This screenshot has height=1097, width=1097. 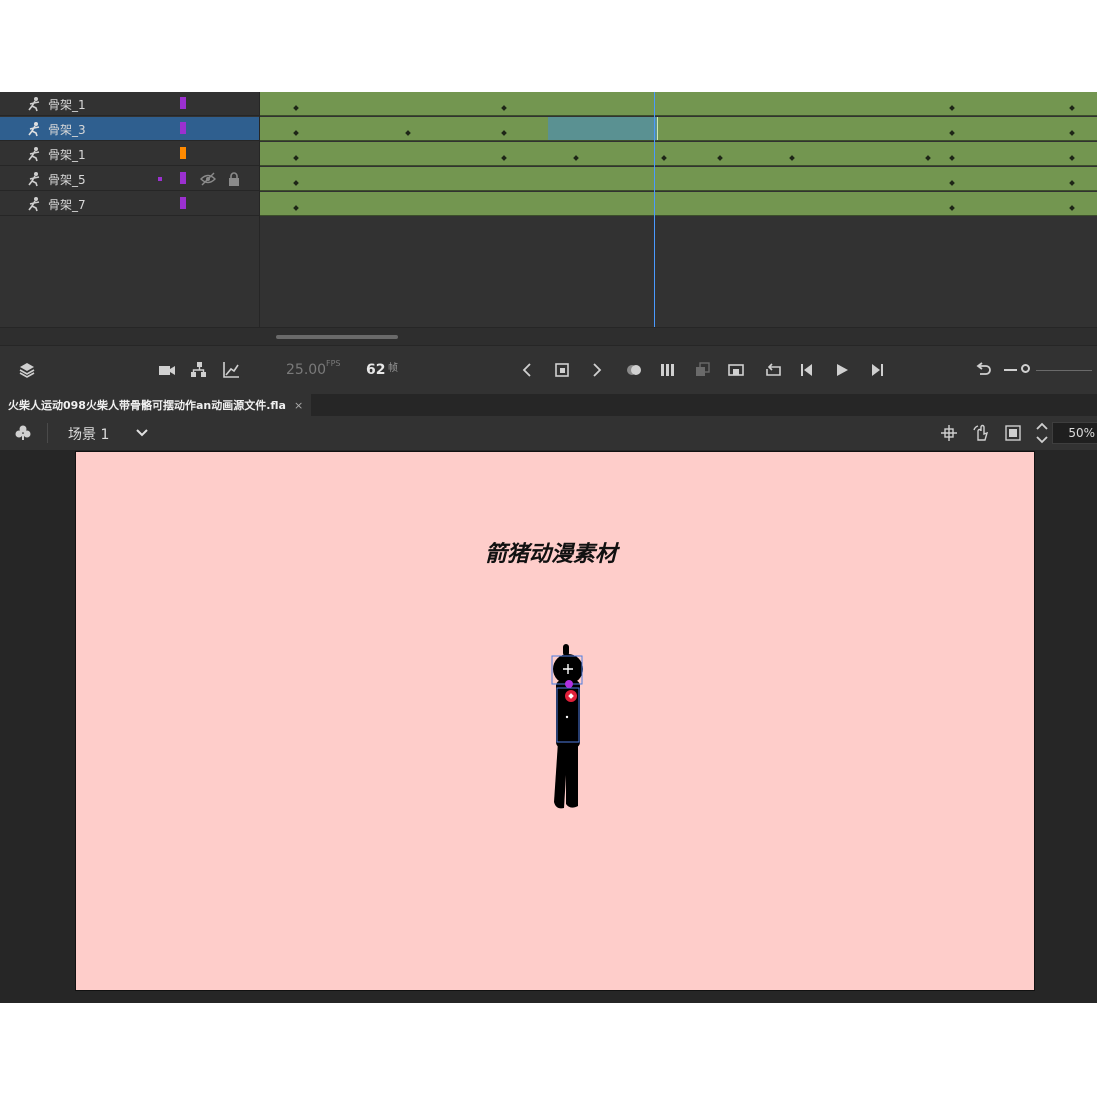 I want to click on clip-content-icon, so click(x=1013, y=433).